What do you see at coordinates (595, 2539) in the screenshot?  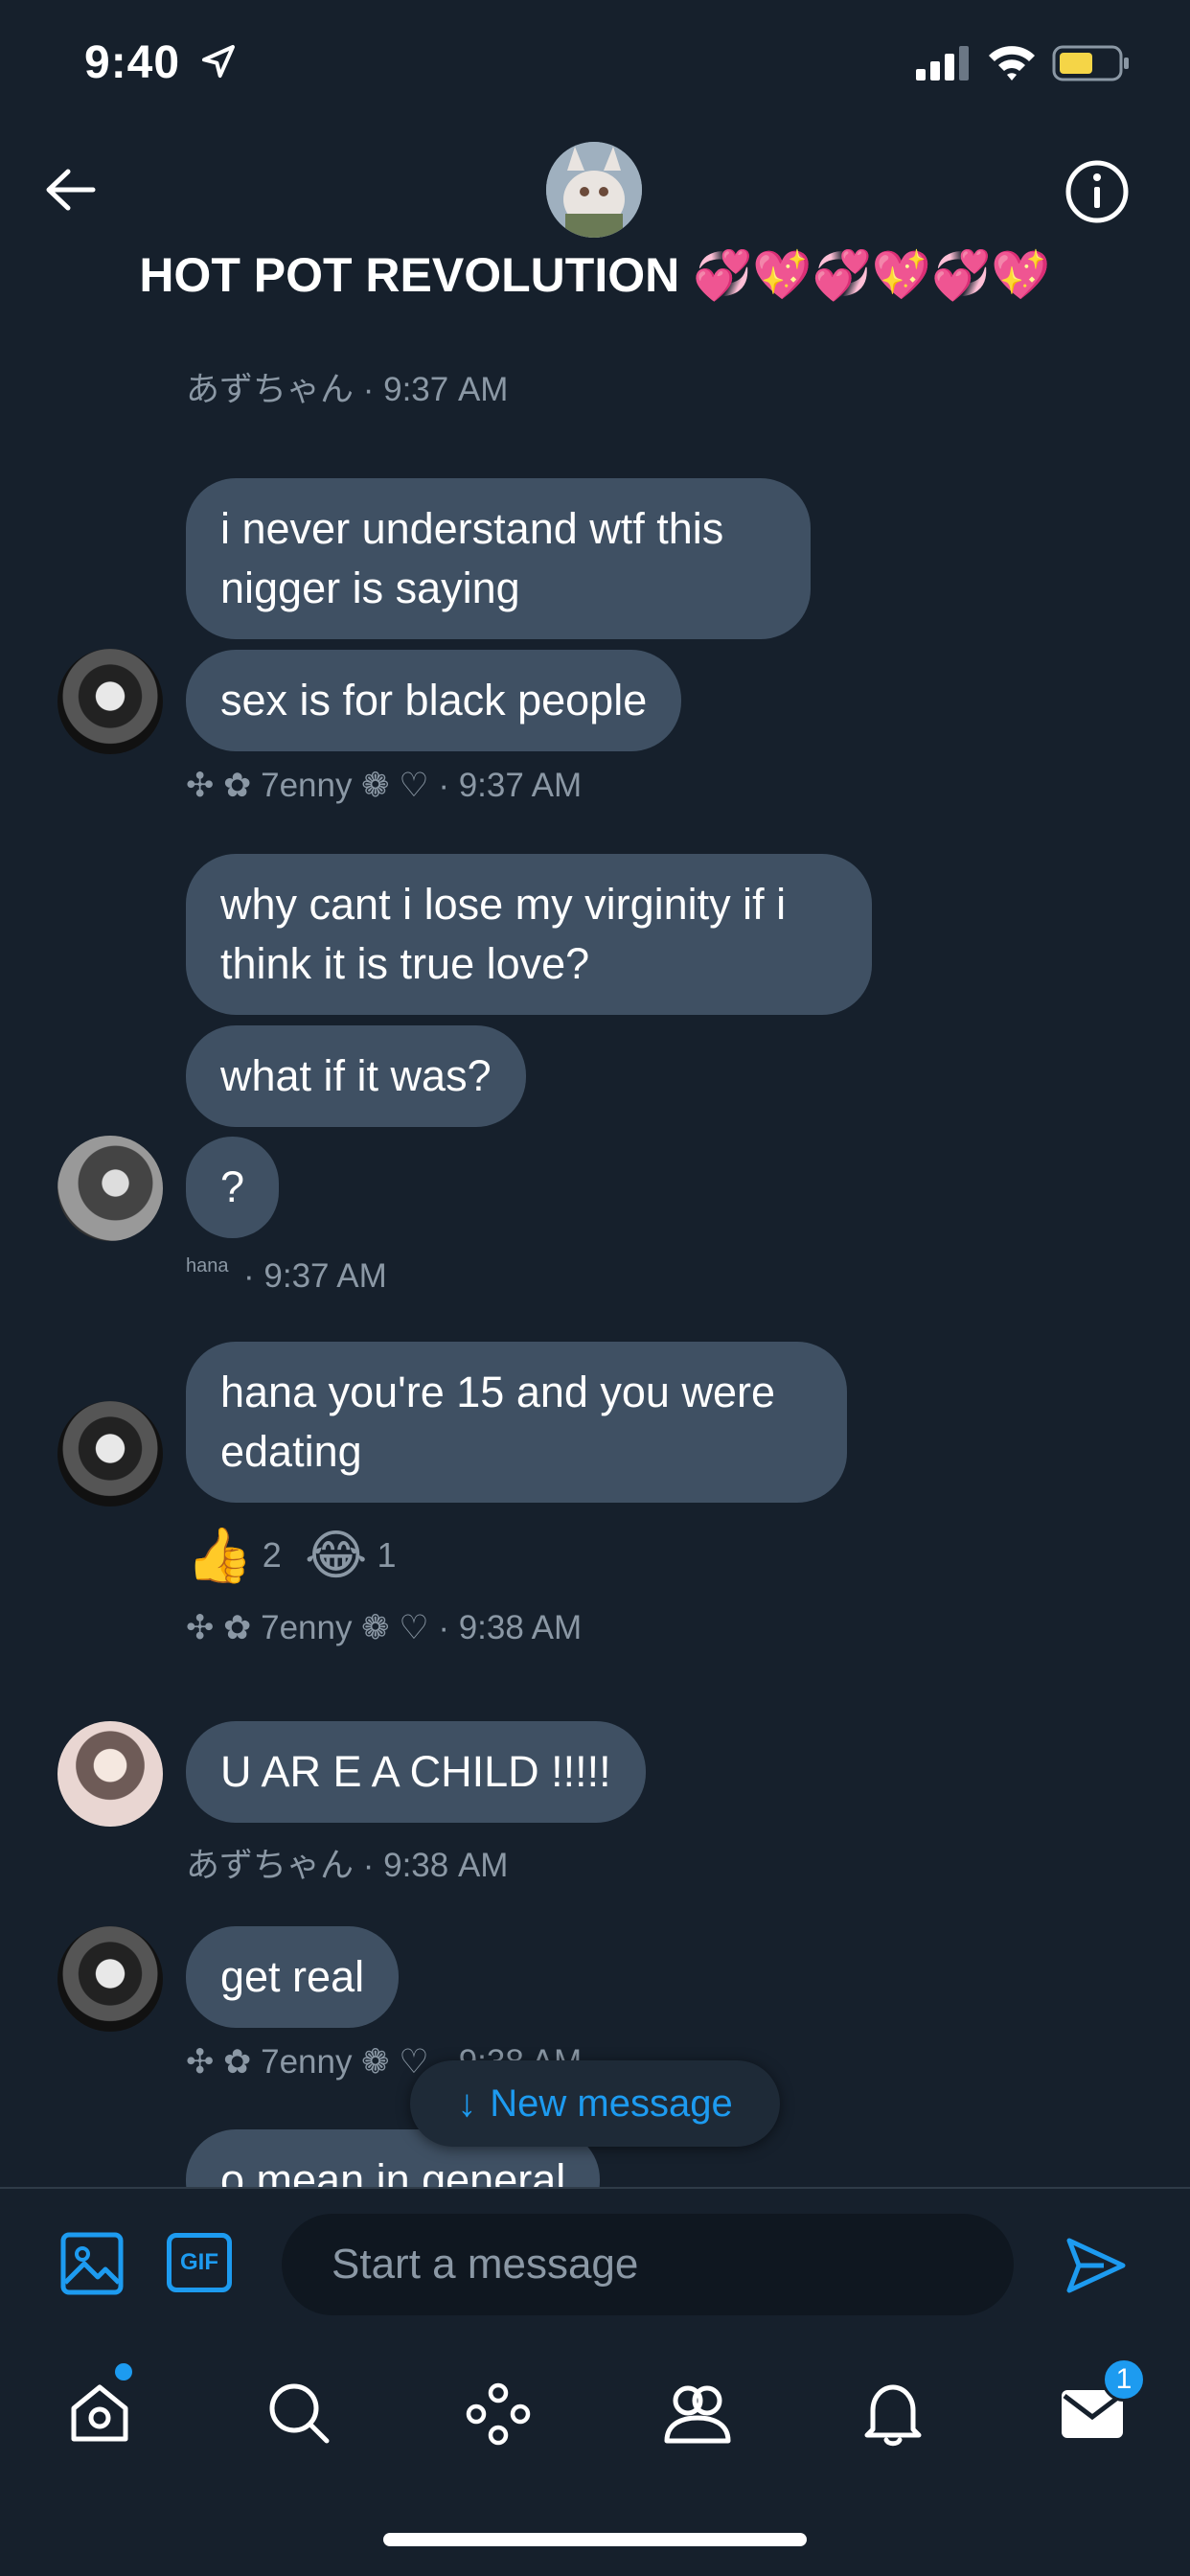 I see `home-indicator` at bounding box center [595, 2539].